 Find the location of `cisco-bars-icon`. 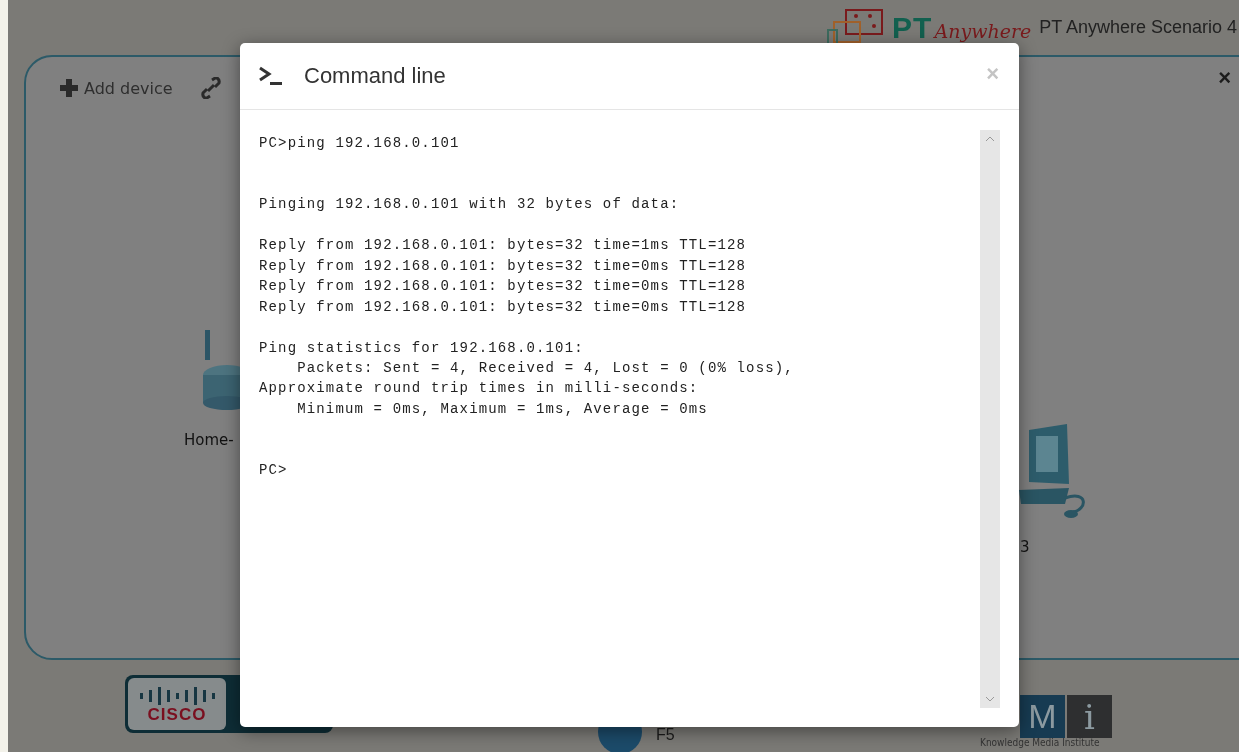

cisco-bars-icon is located at coordinates (177, 695).